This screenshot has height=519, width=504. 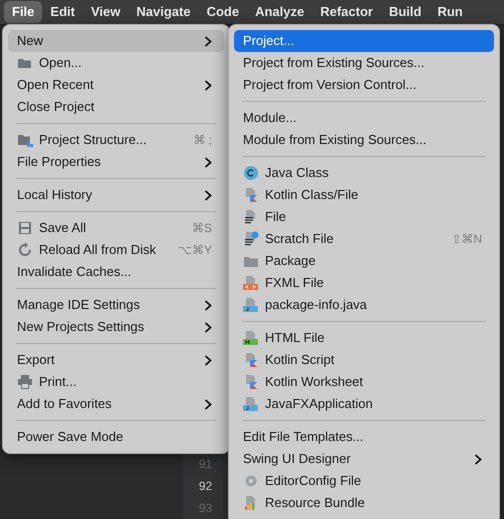 What do you see at coordinates (116, 437) in the screenshot?
I see `menu-item: Power Save Mode` at bounding box center [116, 437].